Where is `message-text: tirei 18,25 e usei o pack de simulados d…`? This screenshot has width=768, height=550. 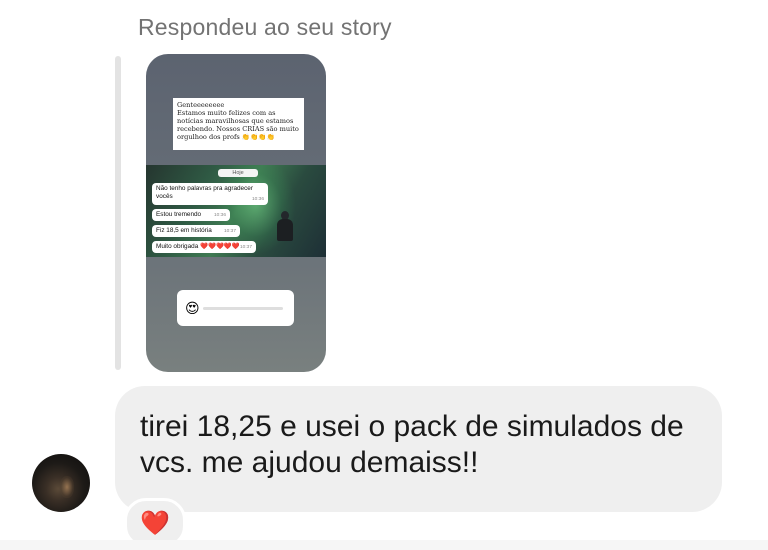 message-text: tirei 18,25 e usei o pack de simulados d… is located at coordinates (412, 444).